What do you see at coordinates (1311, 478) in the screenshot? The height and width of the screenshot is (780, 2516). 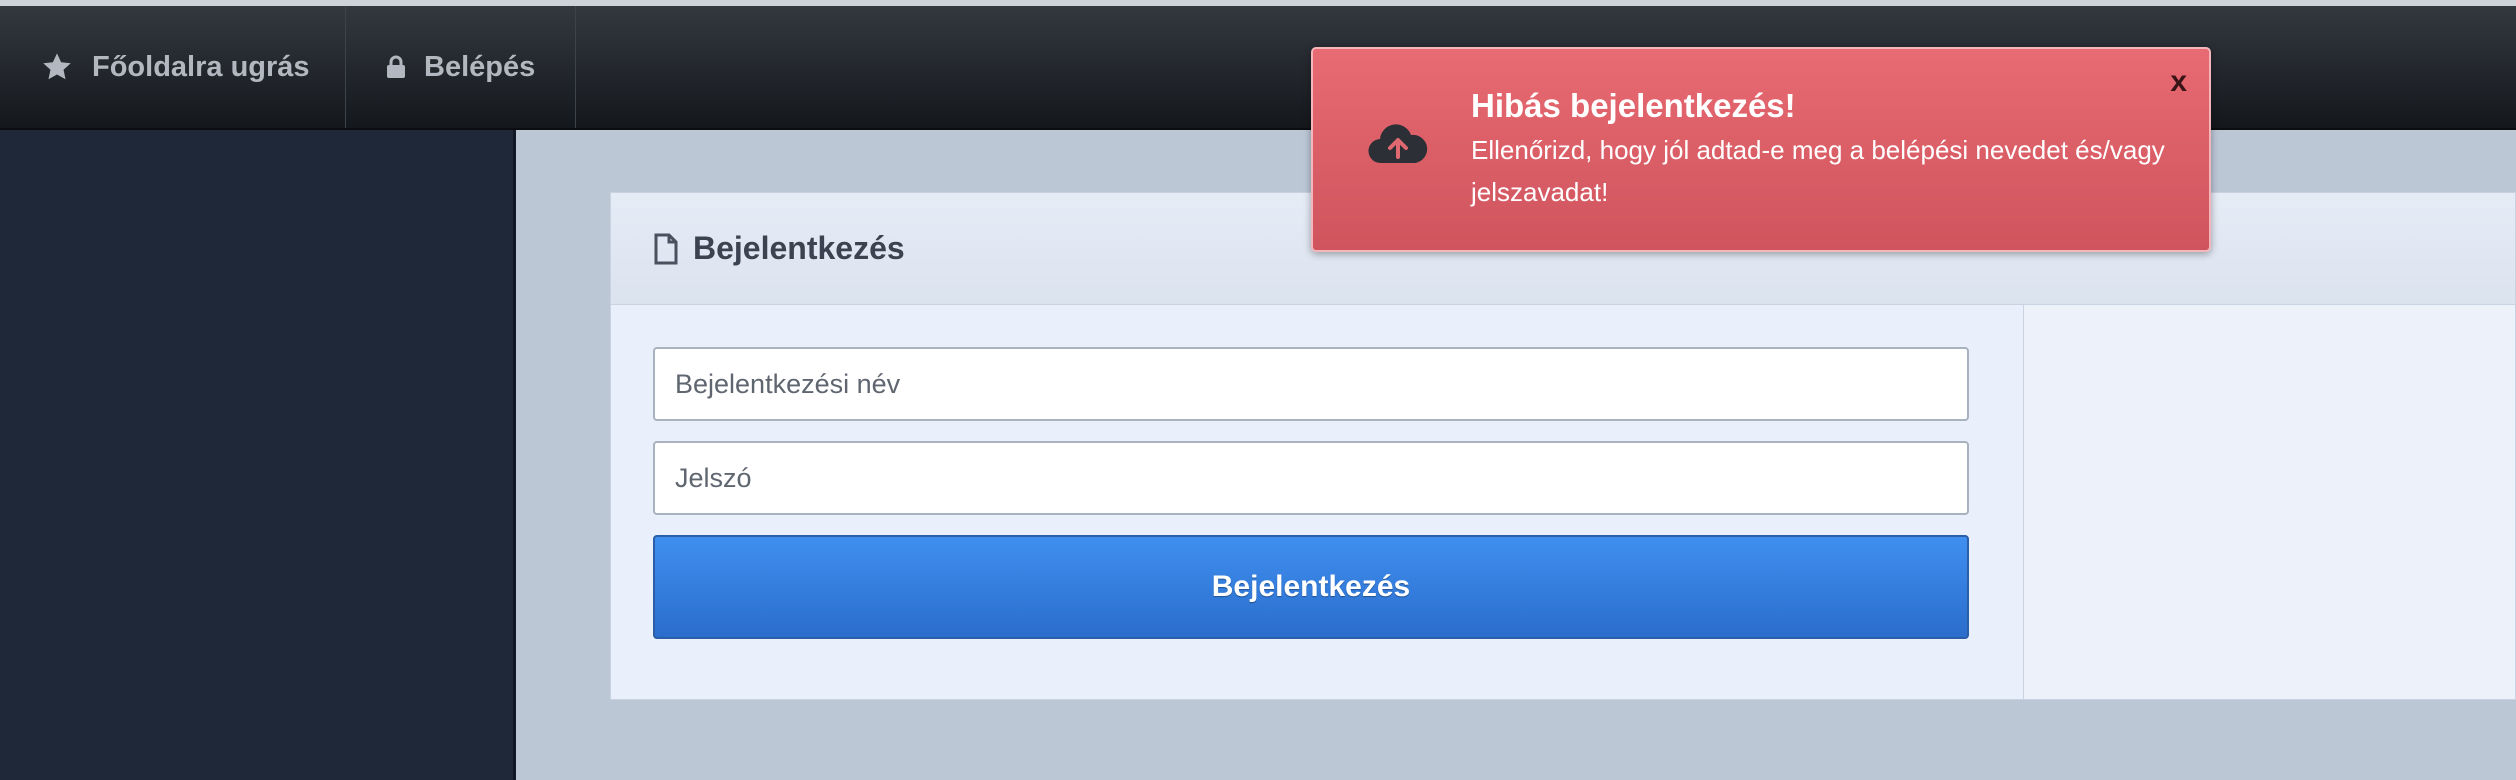 I see `password-input` at bounding box center [1311, 478].